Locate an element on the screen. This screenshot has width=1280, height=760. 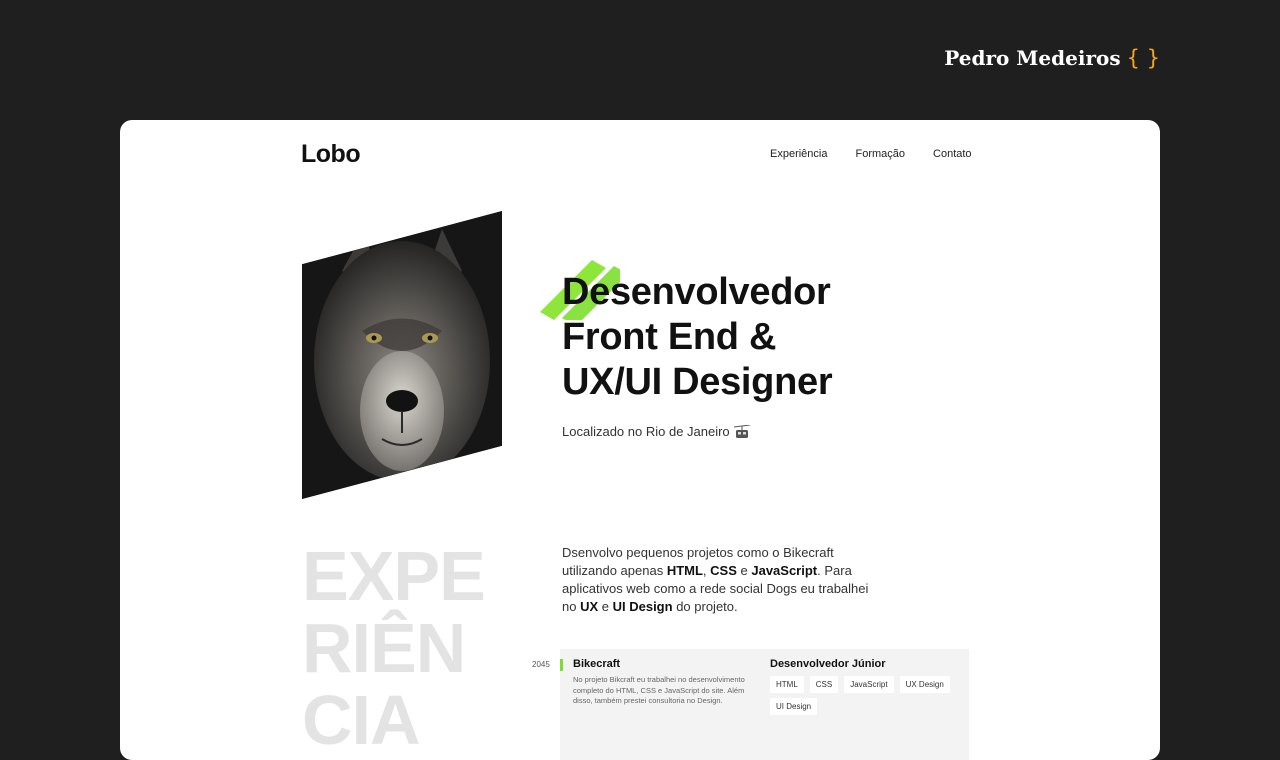
intro-highlight-ux: UX is located at coordinates (589, 606).